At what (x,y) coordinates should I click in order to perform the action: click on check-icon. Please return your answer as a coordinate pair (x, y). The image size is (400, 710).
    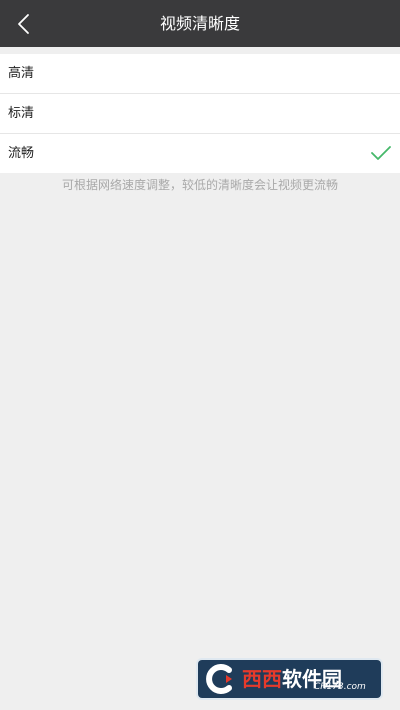
    Looking at the image, I should click on (381, 153).